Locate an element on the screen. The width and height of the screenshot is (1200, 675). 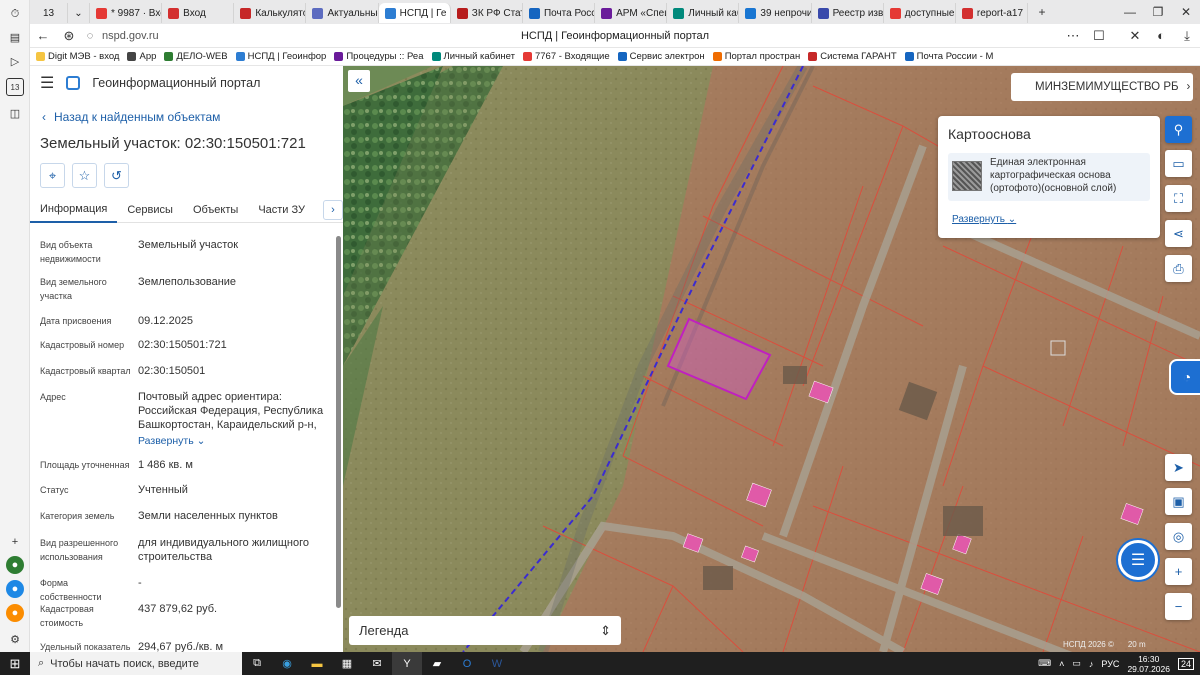
browser-tab: АРМ «Спец is located at coordinates (631, 13).